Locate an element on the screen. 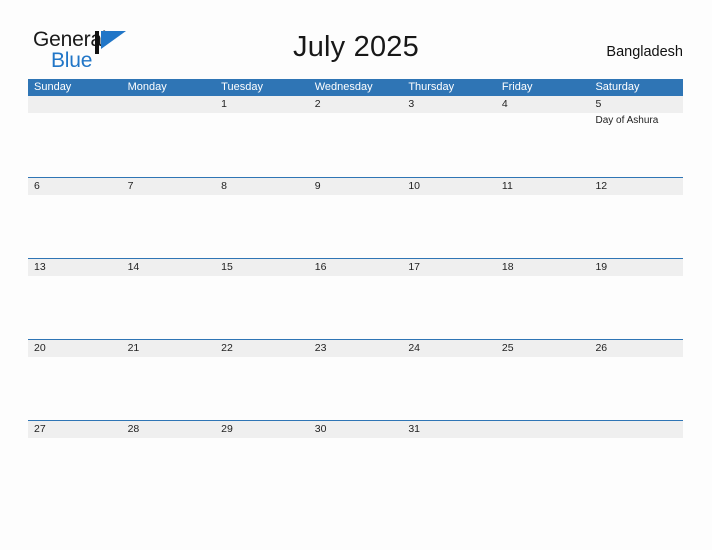 Image resolution: width=712 pixels, height=550 pixels. day-cell: 3 is located at coordinates (449, 136).